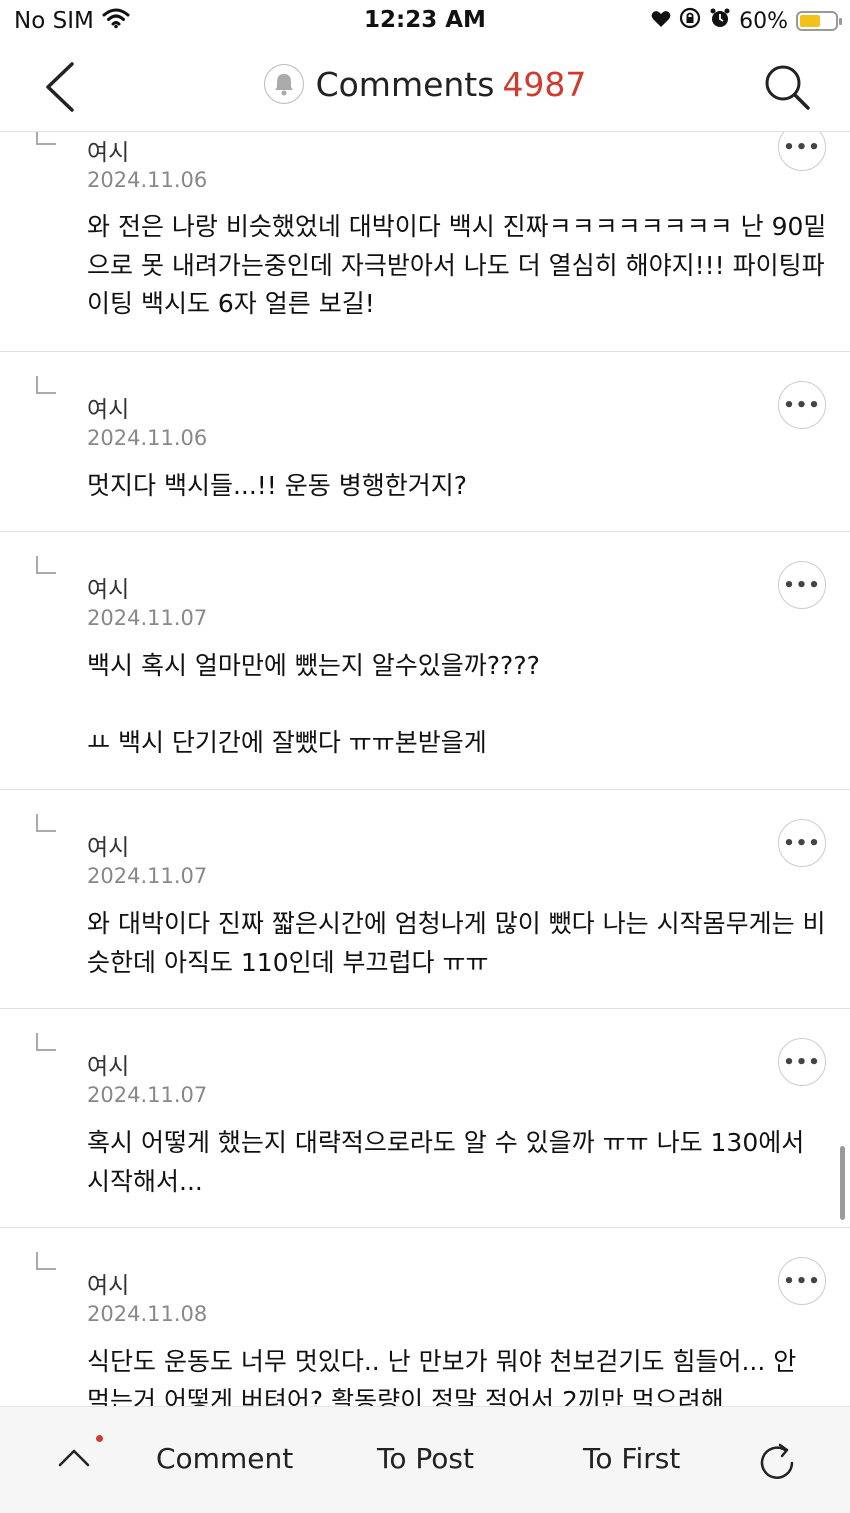 The height and width of the screenshot is (1513, 850). Describe the element at coordinates (661, 21) in the screenshot. I see `heart-icon` at that location.